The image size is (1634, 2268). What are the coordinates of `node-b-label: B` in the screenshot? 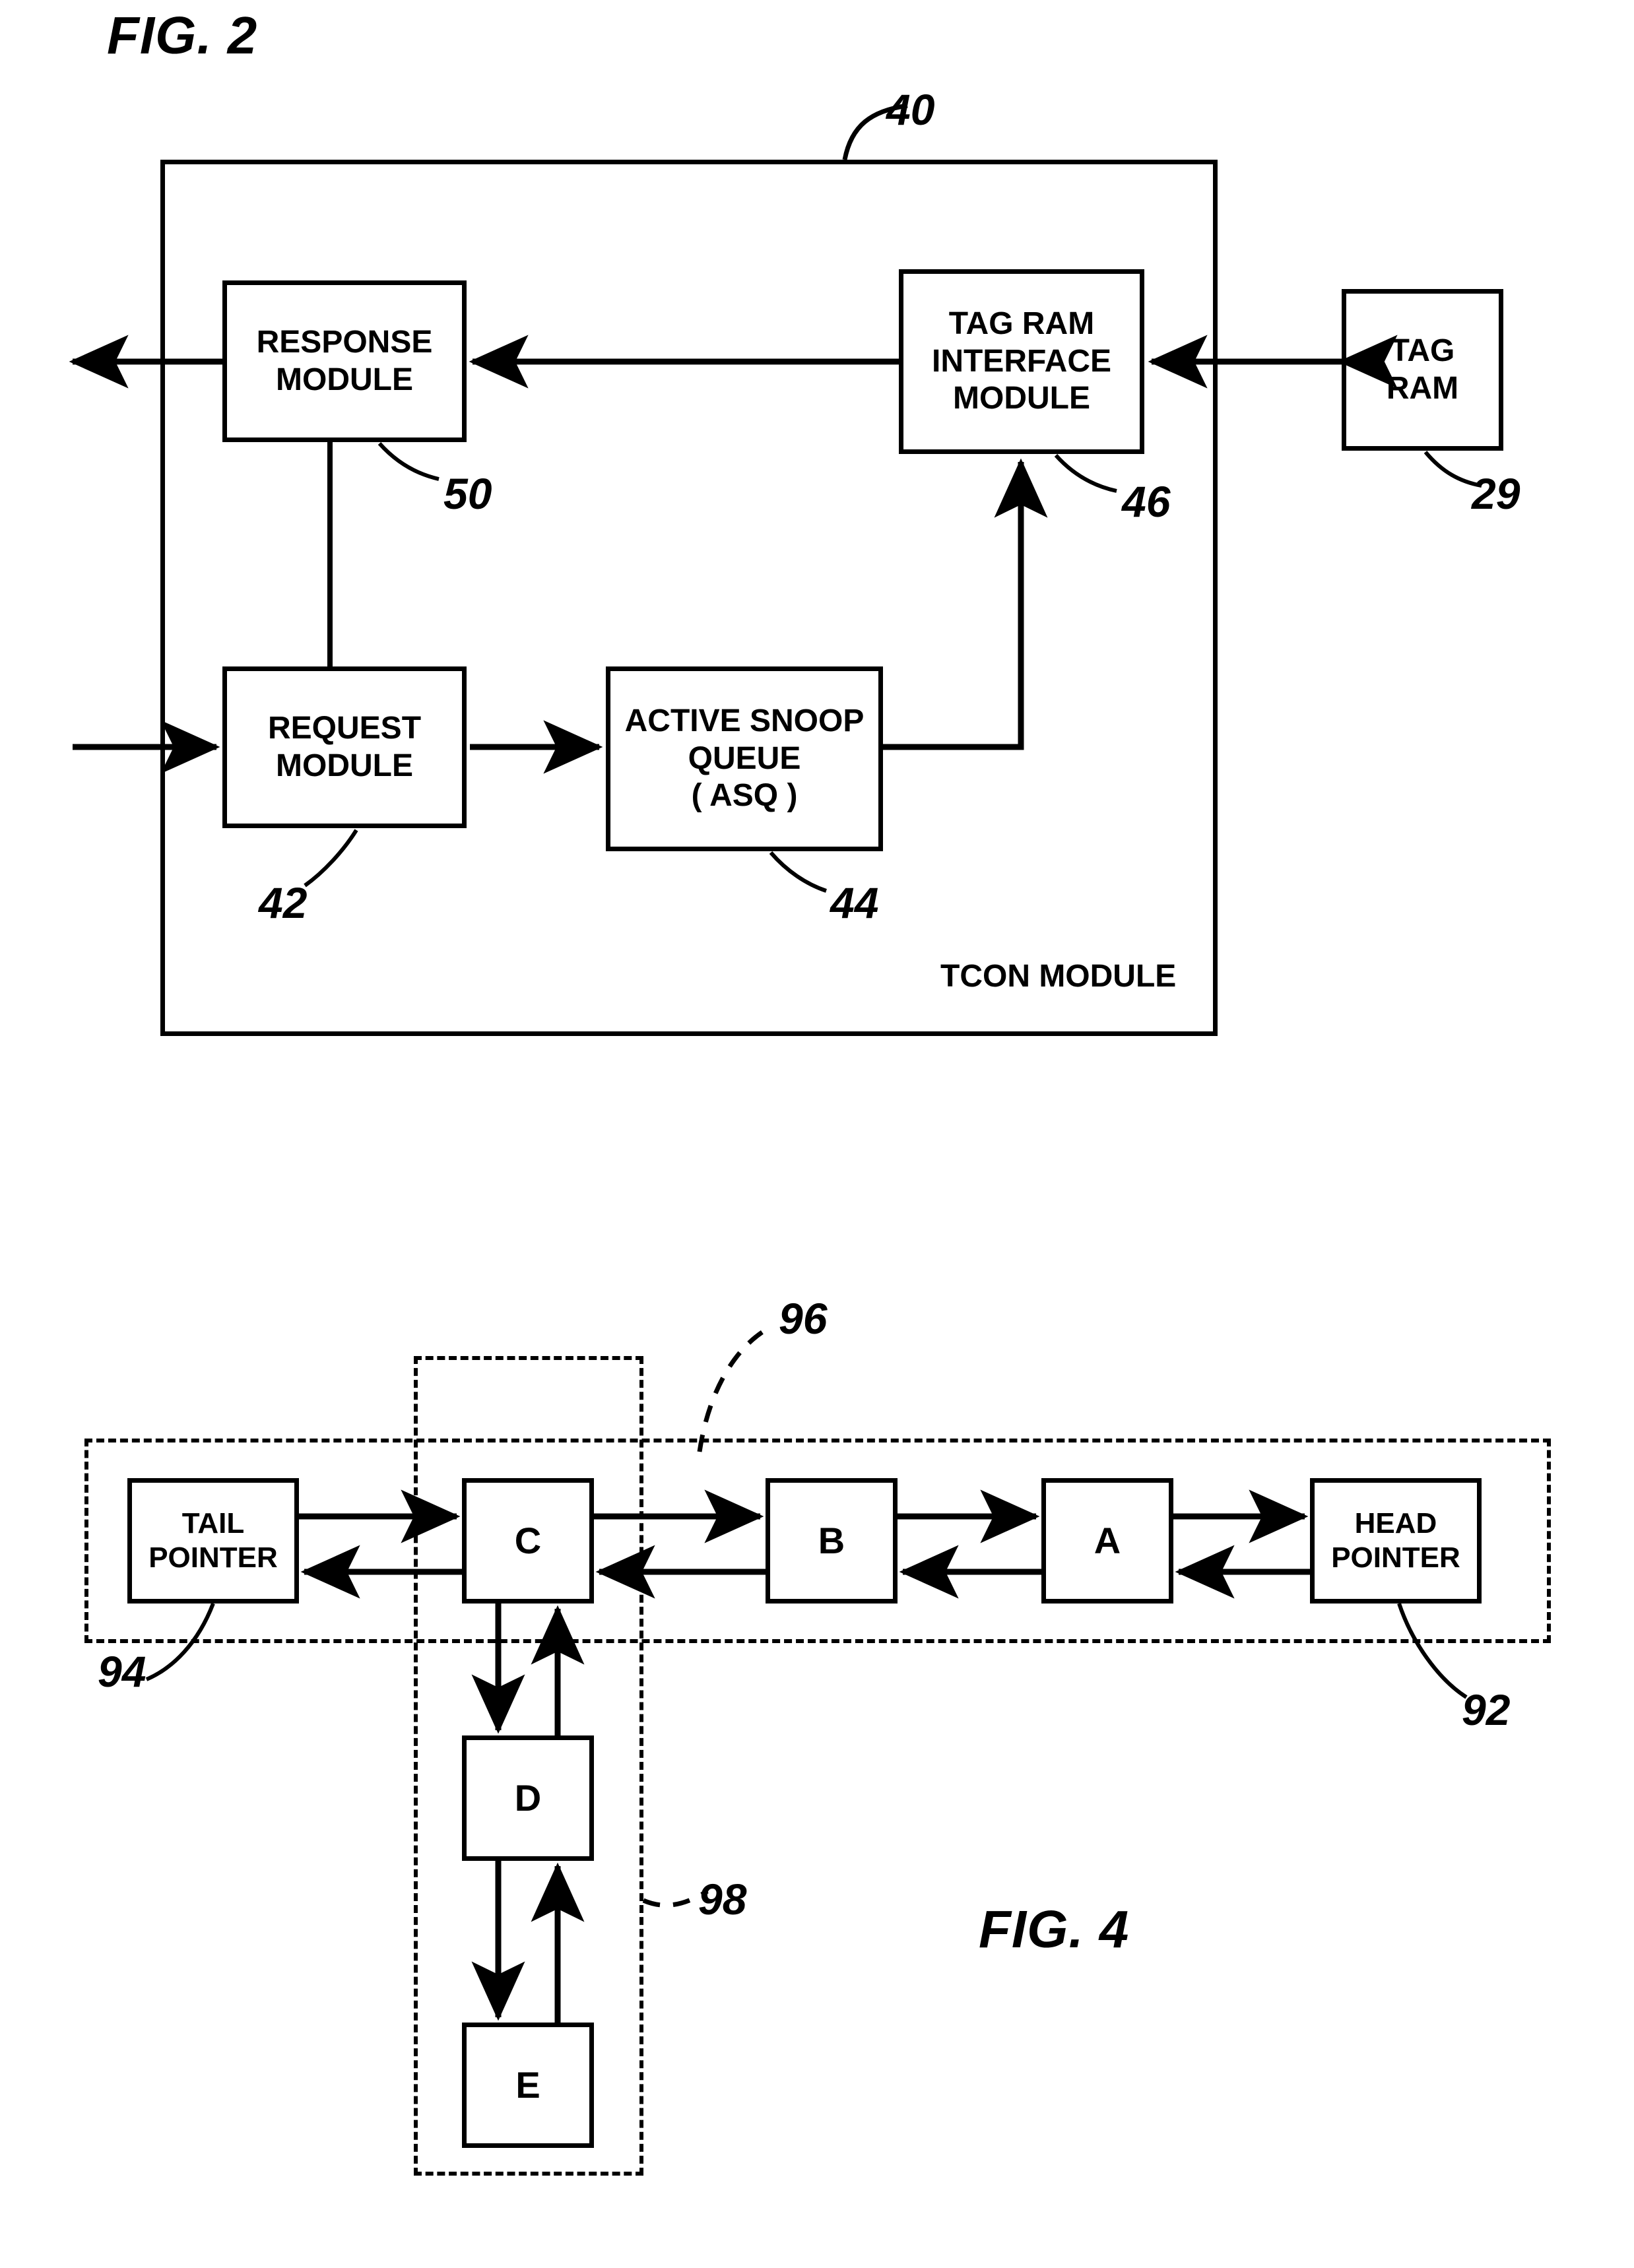 It's located at (831, 1540).